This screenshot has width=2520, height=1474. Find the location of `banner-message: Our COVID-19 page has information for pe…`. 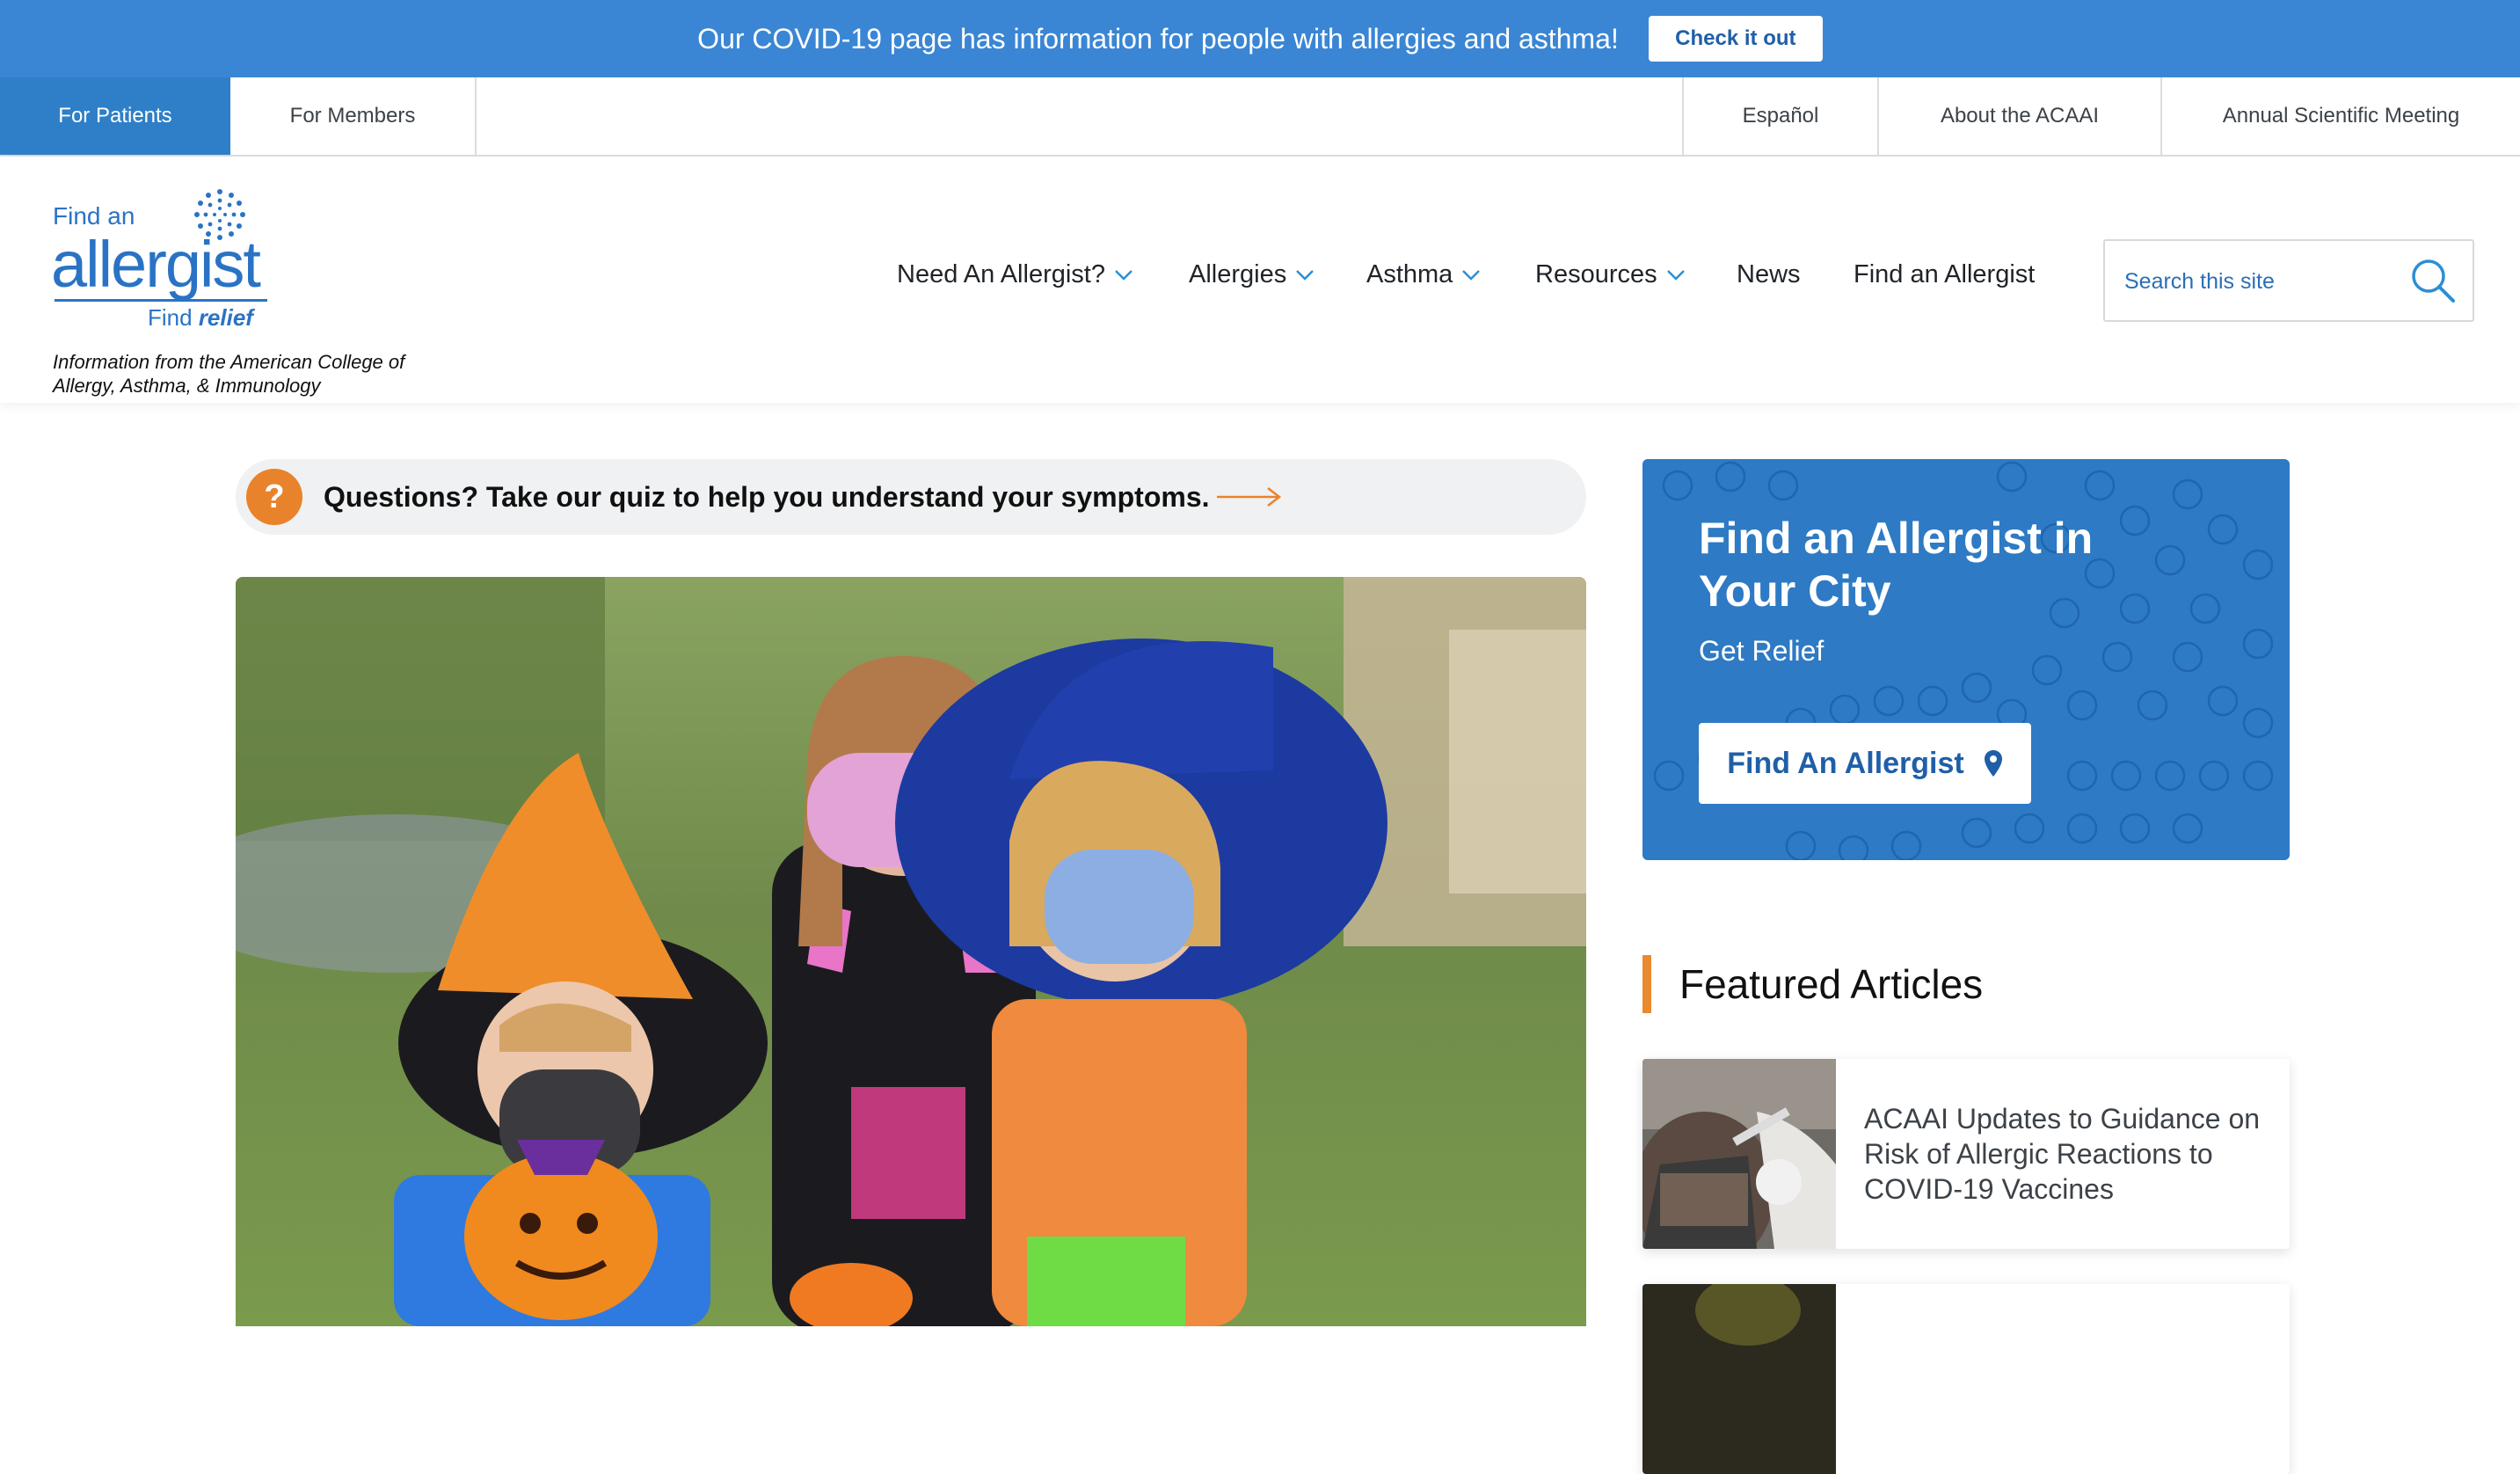

banner-message: Our COVID-19 page has information for pe… is located at coordinates (1158, 39).